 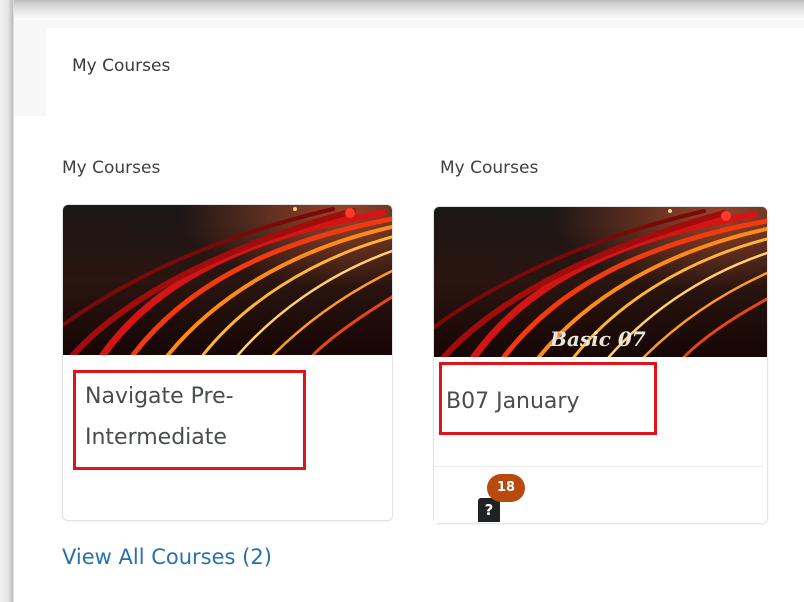 I want to click on widget-title: My Courses, so click(x=121, y=66).